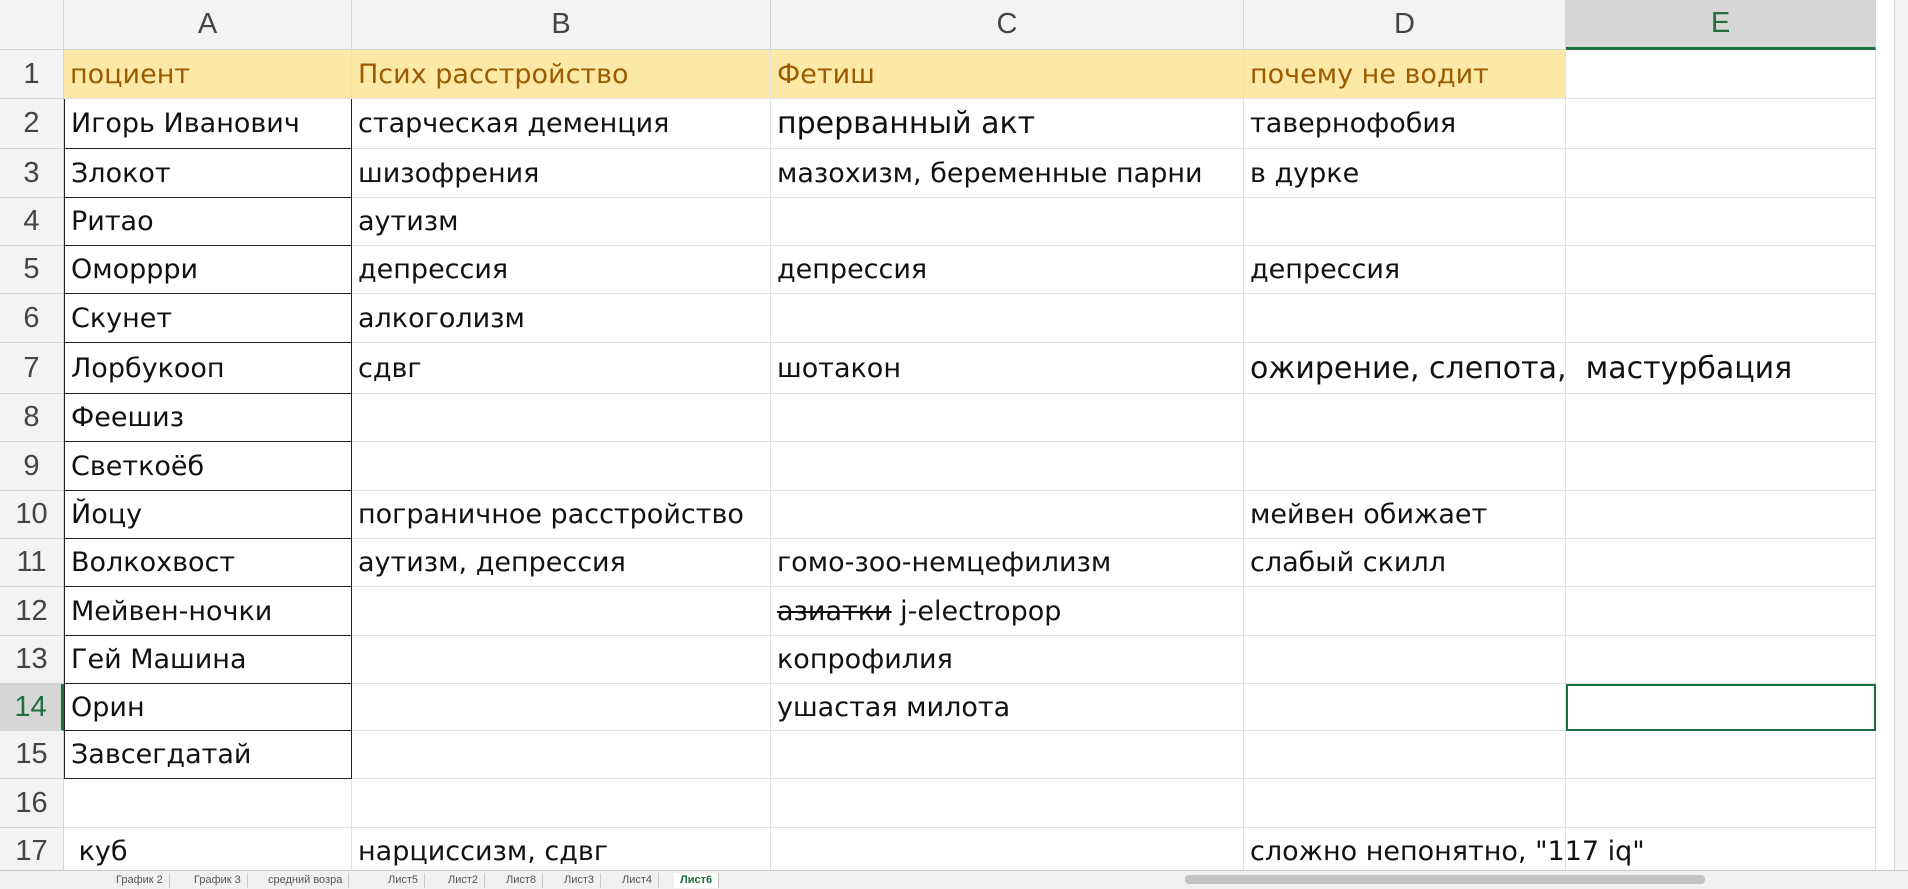 The image size is (1908, 889). Describe the element at coordinates (561, 173) in the screenshot. I see `cell-B3: шизофрения` at that location.